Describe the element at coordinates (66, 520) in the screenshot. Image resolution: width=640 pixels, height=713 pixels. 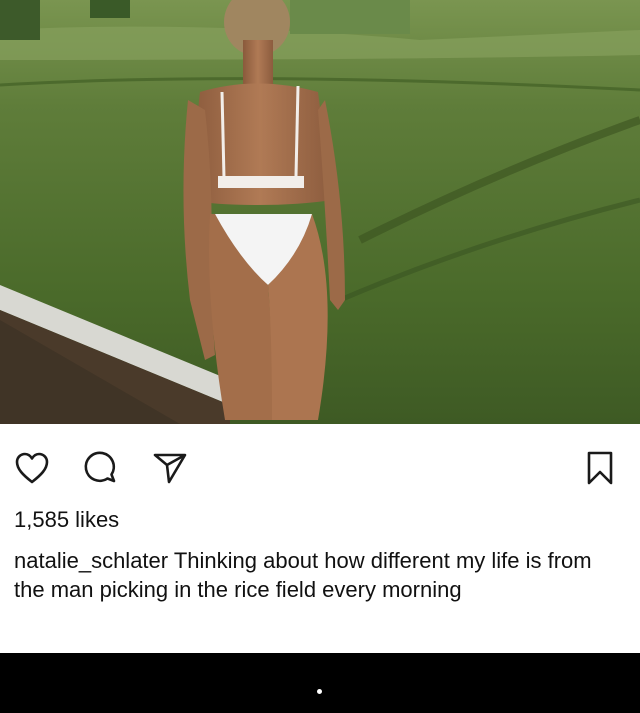
I see `likes-count: 1,585 likes` at that location.